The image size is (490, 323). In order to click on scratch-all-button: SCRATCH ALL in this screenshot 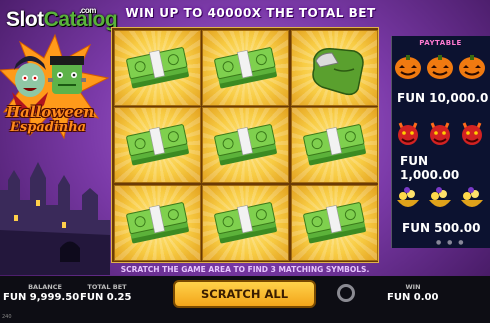, I will do `click(244, 294)`.